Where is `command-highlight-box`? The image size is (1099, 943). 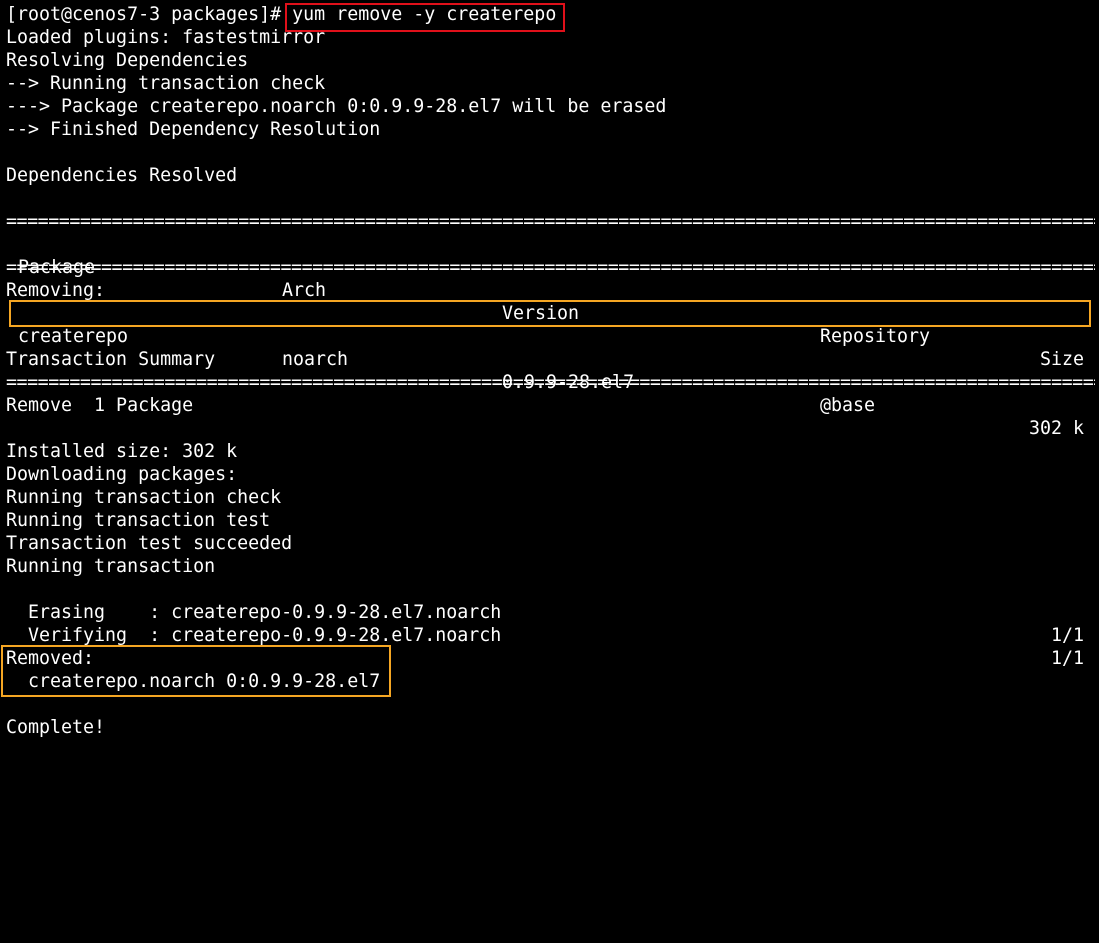
command-highlight-box is located at coordinates (425, 17).